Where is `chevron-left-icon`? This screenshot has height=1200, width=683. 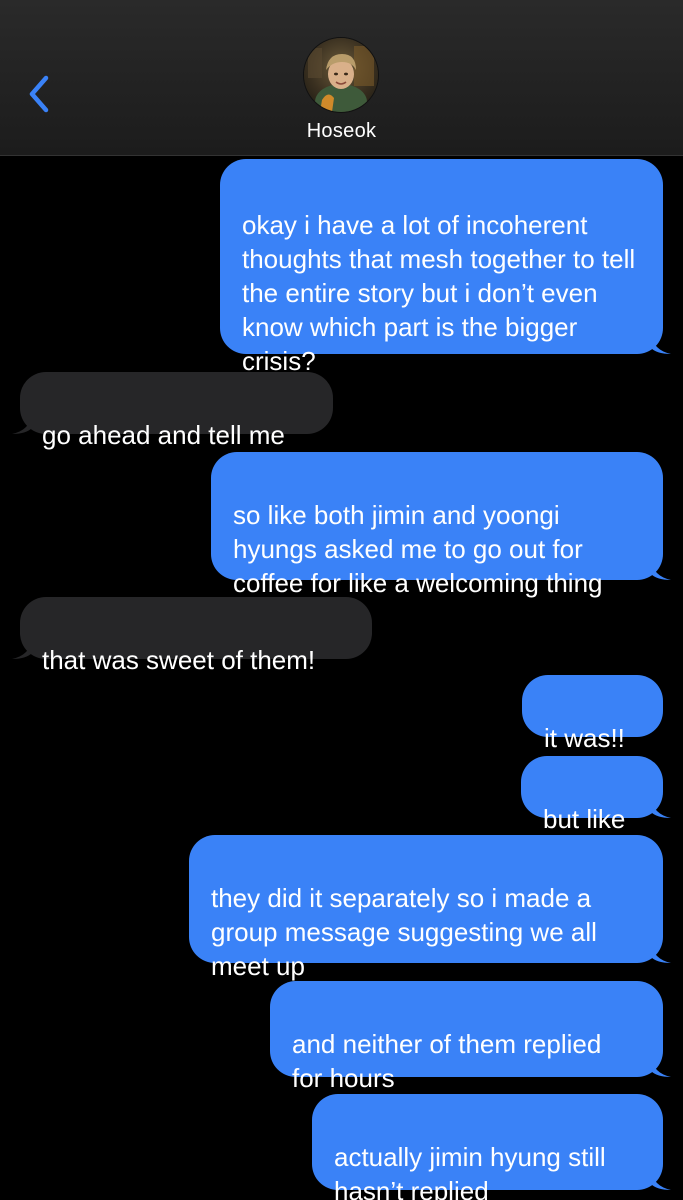 chevron-left-icon is located at coordinates (39, 94).